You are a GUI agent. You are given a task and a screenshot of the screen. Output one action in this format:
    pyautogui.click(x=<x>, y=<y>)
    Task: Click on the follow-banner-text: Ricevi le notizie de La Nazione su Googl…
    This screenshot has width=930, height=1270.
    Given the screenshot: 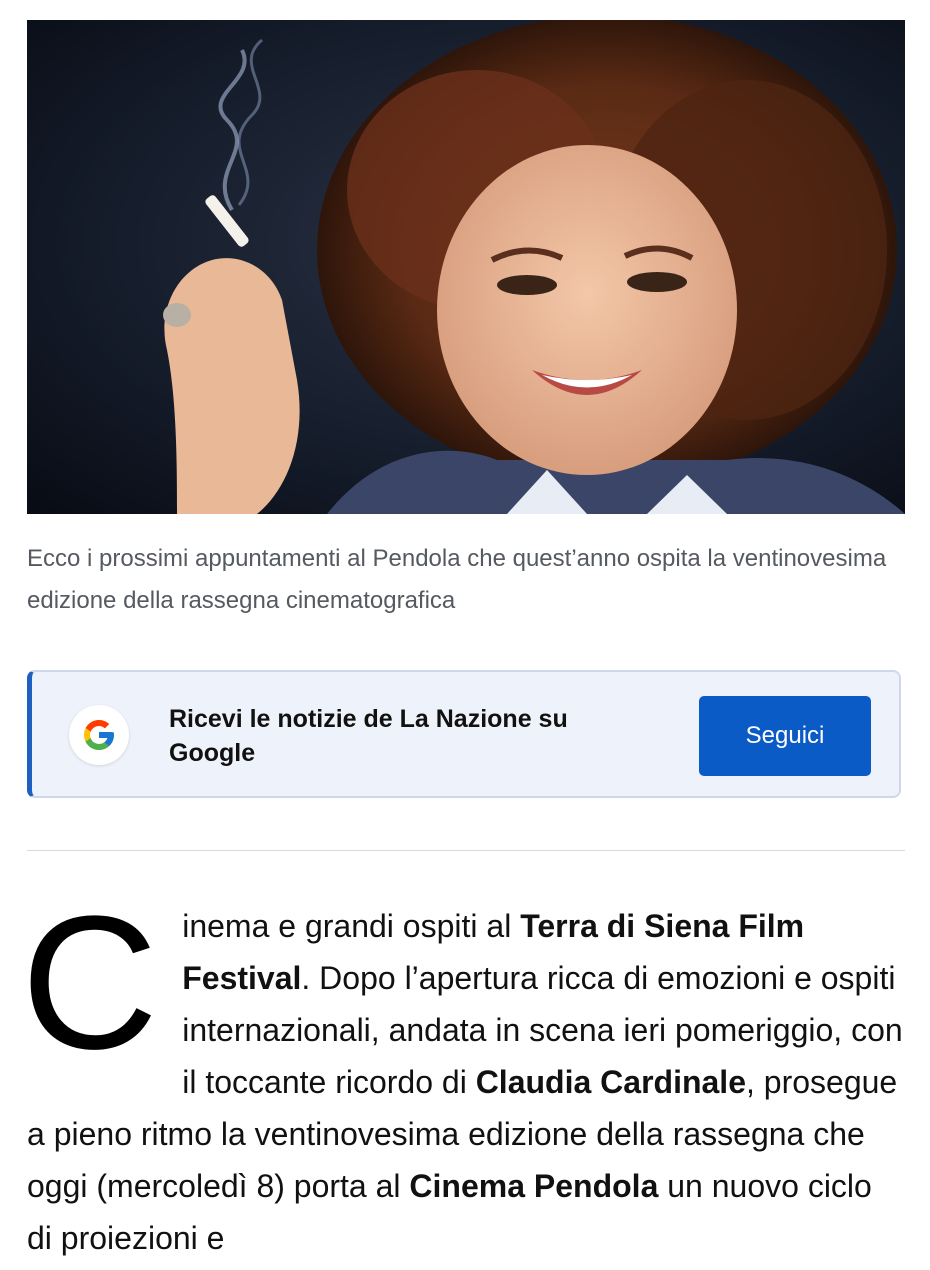 What is the action you would take?
    pyautogui.click(x=368, y=736)
    